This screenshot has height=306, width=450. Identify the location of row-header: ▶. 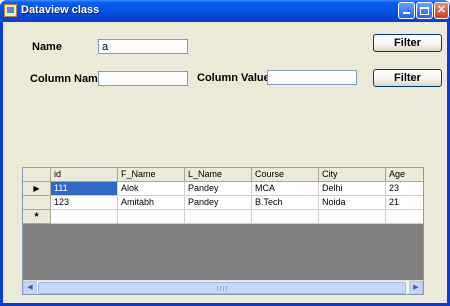
(37, 189).